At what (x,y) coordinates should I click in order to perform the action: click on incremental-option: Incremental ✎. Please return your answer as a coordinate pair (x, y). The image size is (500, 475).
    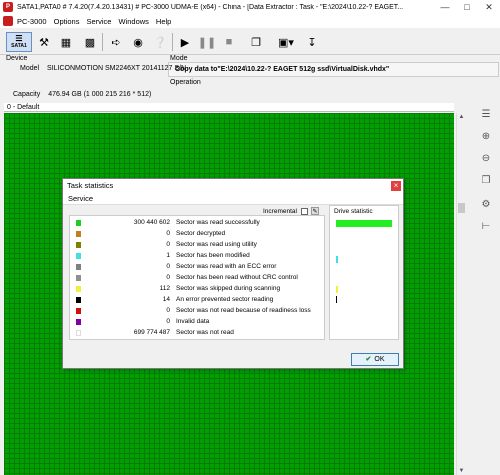
    Looking at the image, I should click on (291, 211).